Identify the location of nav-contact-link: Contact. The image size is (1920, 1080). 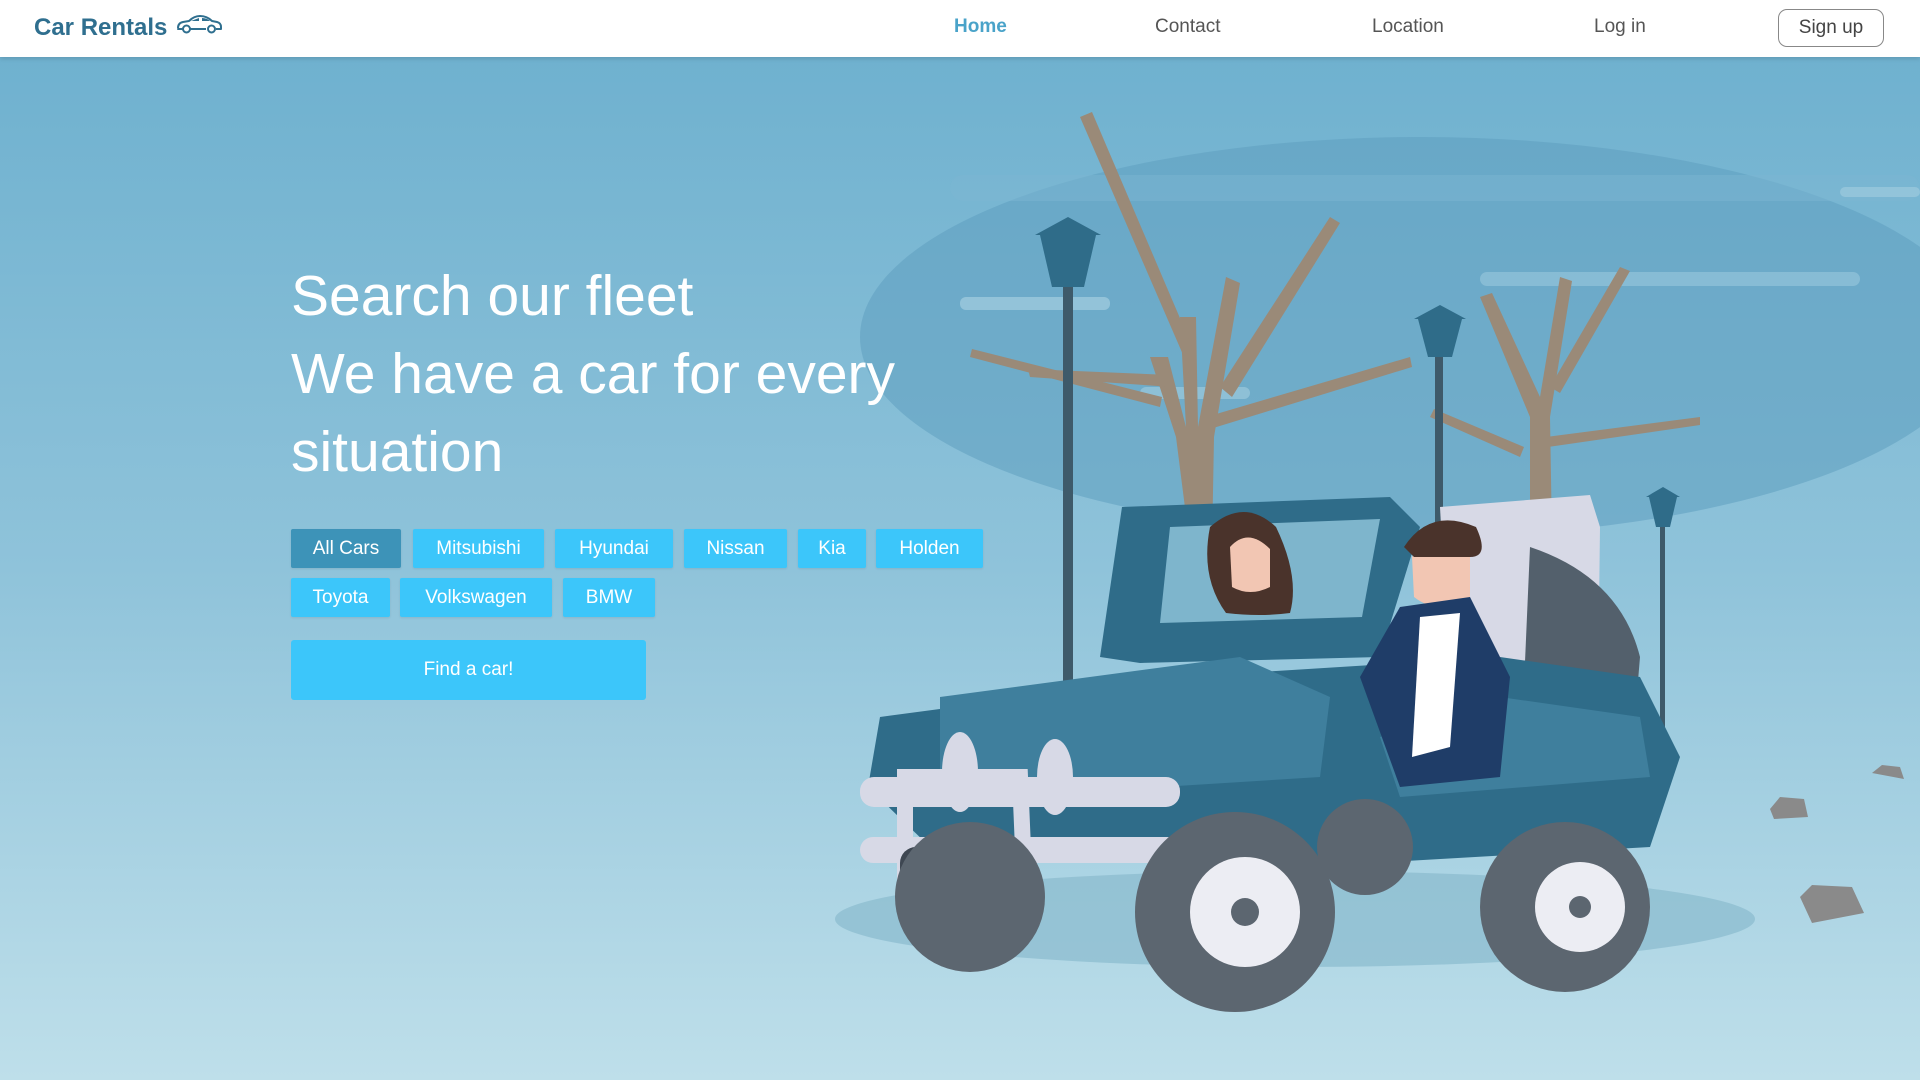
(1187, 27).